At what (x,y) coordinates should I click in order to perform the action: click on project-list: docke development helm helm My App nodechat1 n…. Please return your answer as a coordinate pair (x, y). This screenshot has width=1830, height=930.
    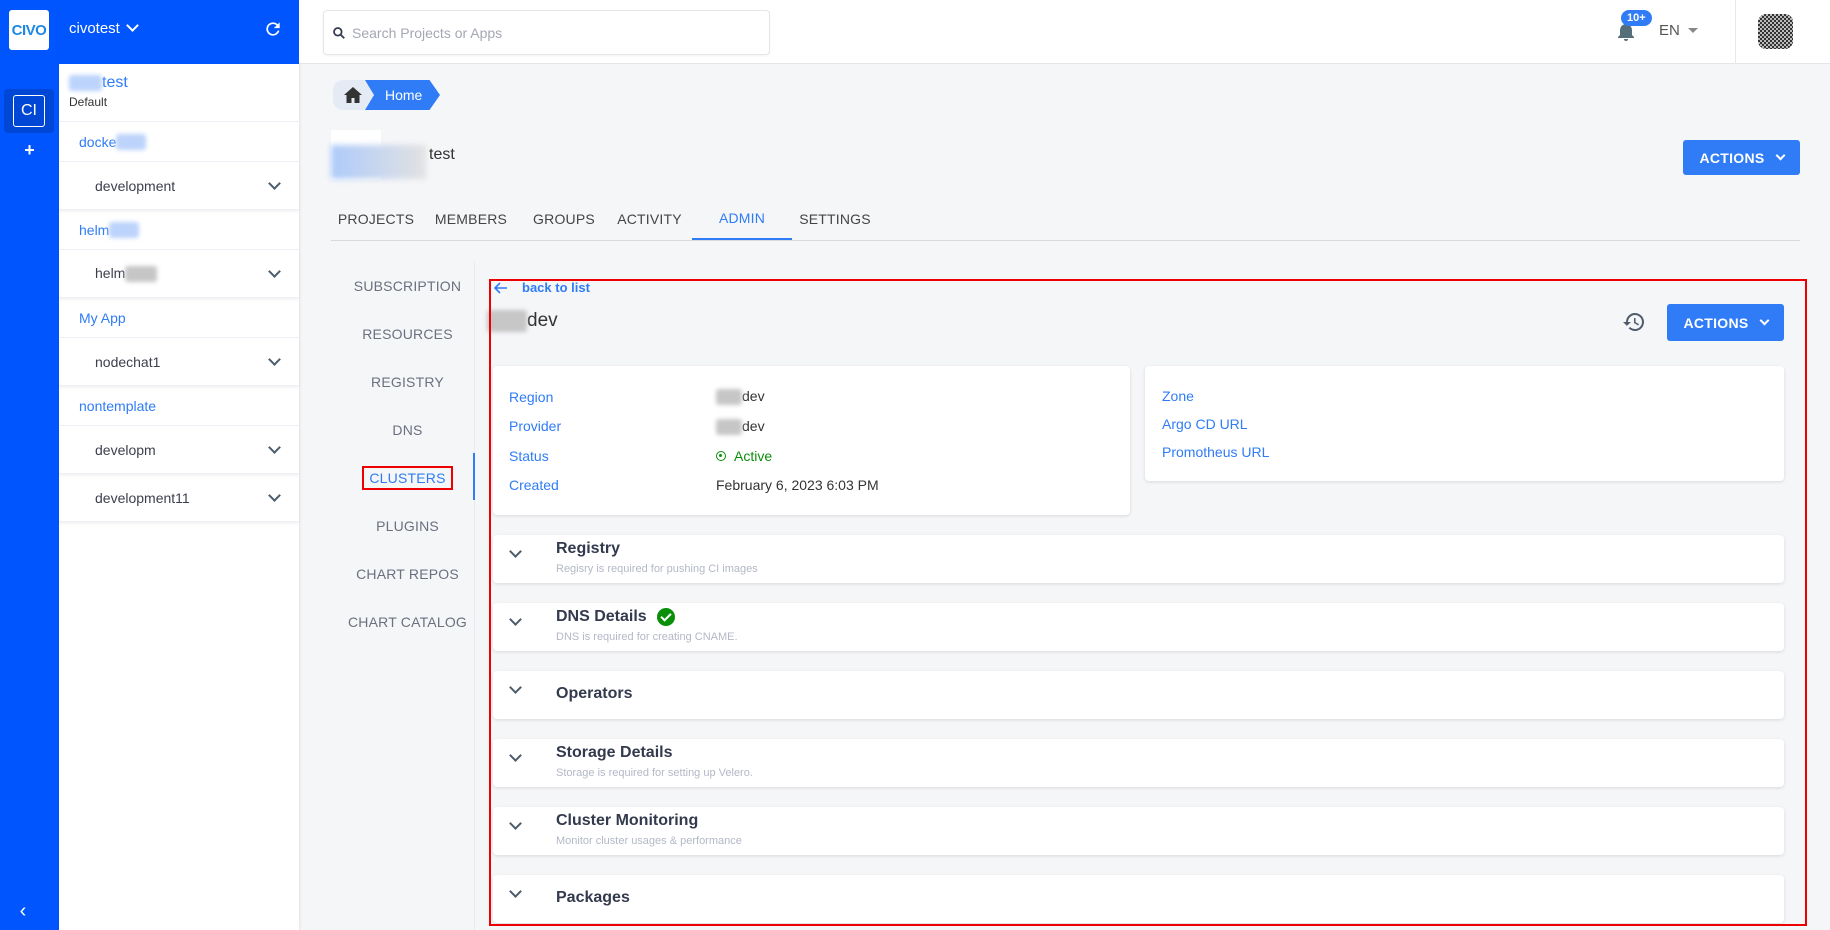
    Looking at the image, I should click on (179, 322).